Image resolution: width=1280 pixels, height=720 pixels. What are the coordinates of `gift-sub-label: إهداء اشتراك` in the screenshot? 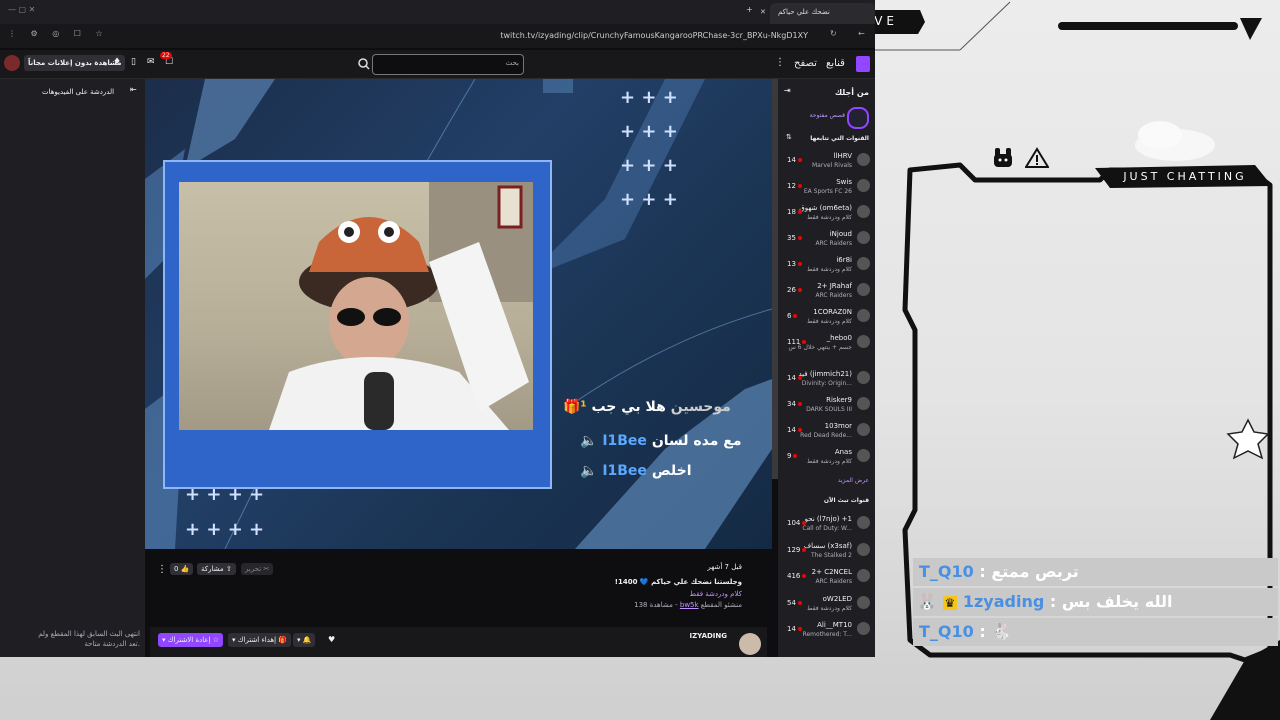 It's located at (257, 640).